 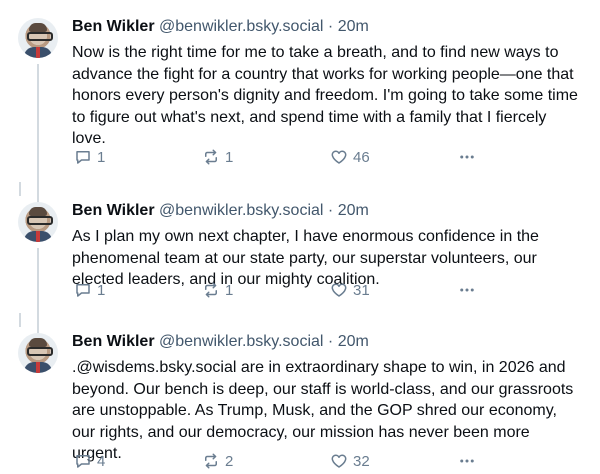 What do you see at coordinates (217, 461) in the screenshot?
I see `repost-button: 2` at bounding box center [217, 461].